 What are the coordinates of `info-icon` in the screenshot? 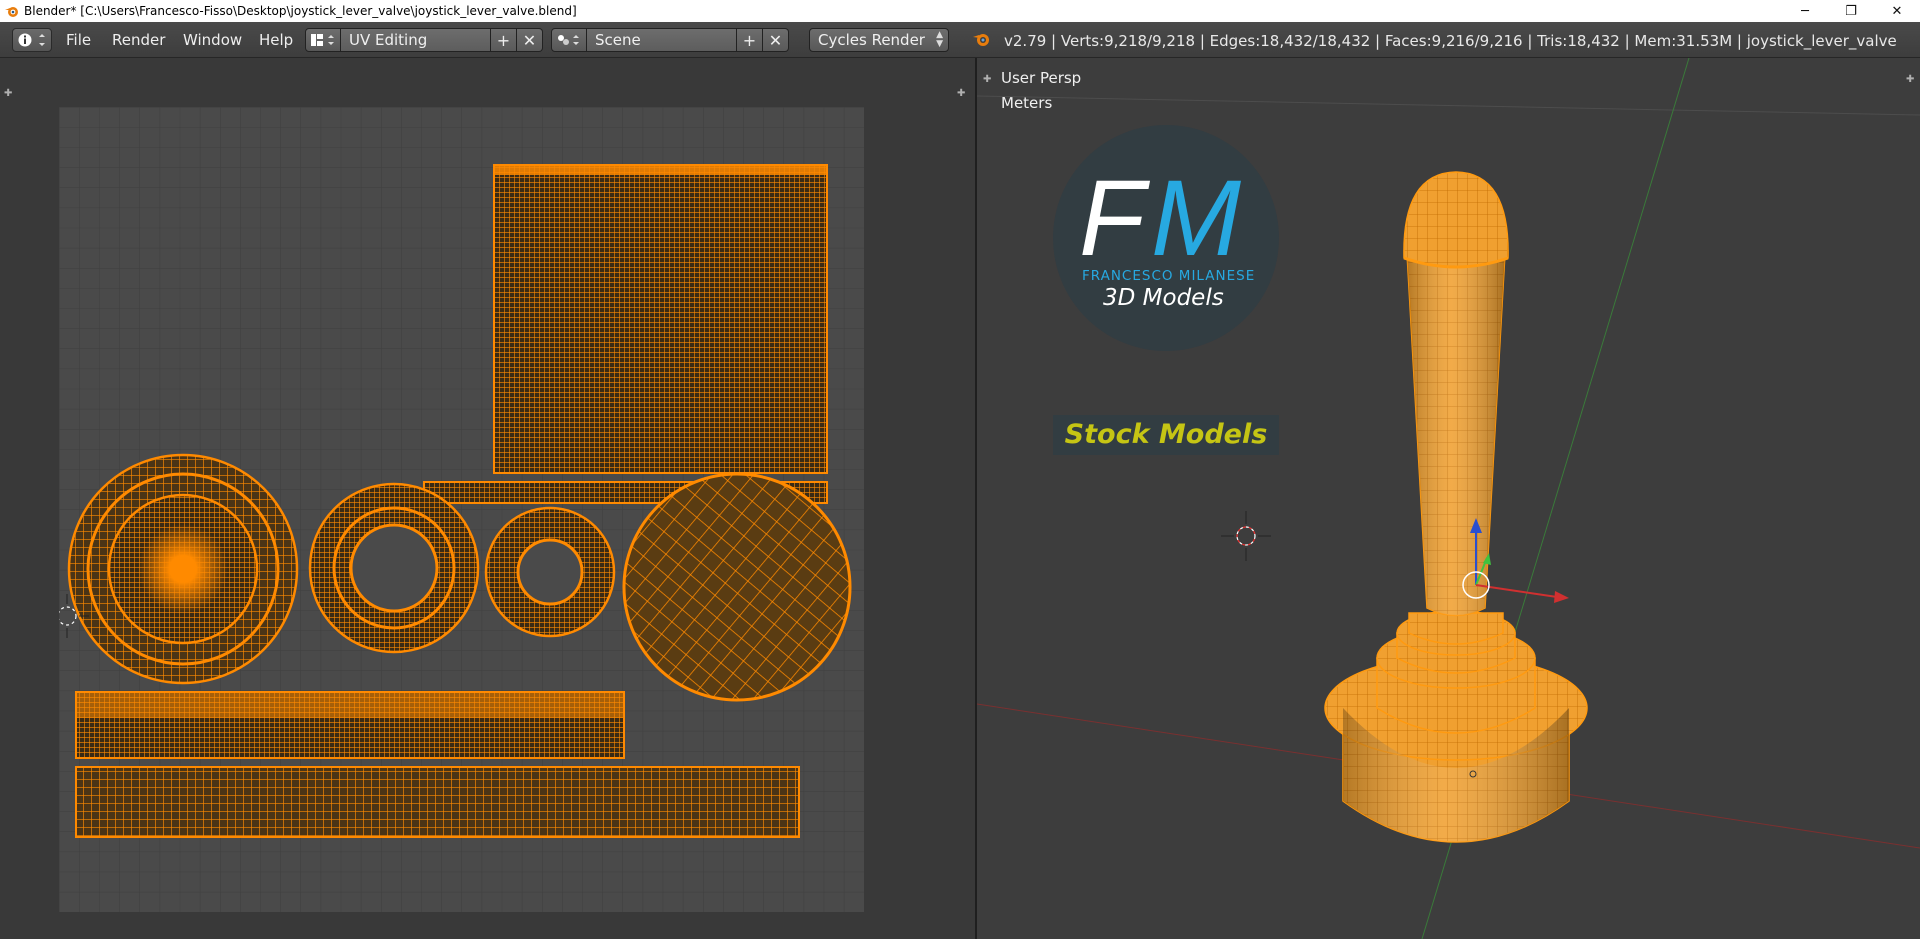 It's located at (31, 40).